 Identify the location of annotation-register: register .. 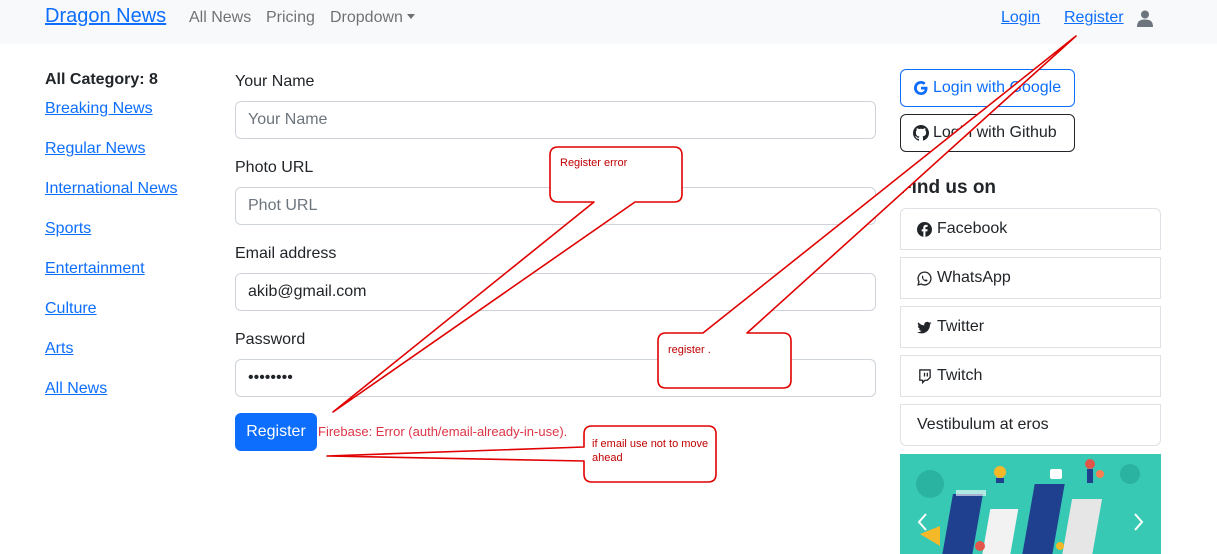
(689, 350).